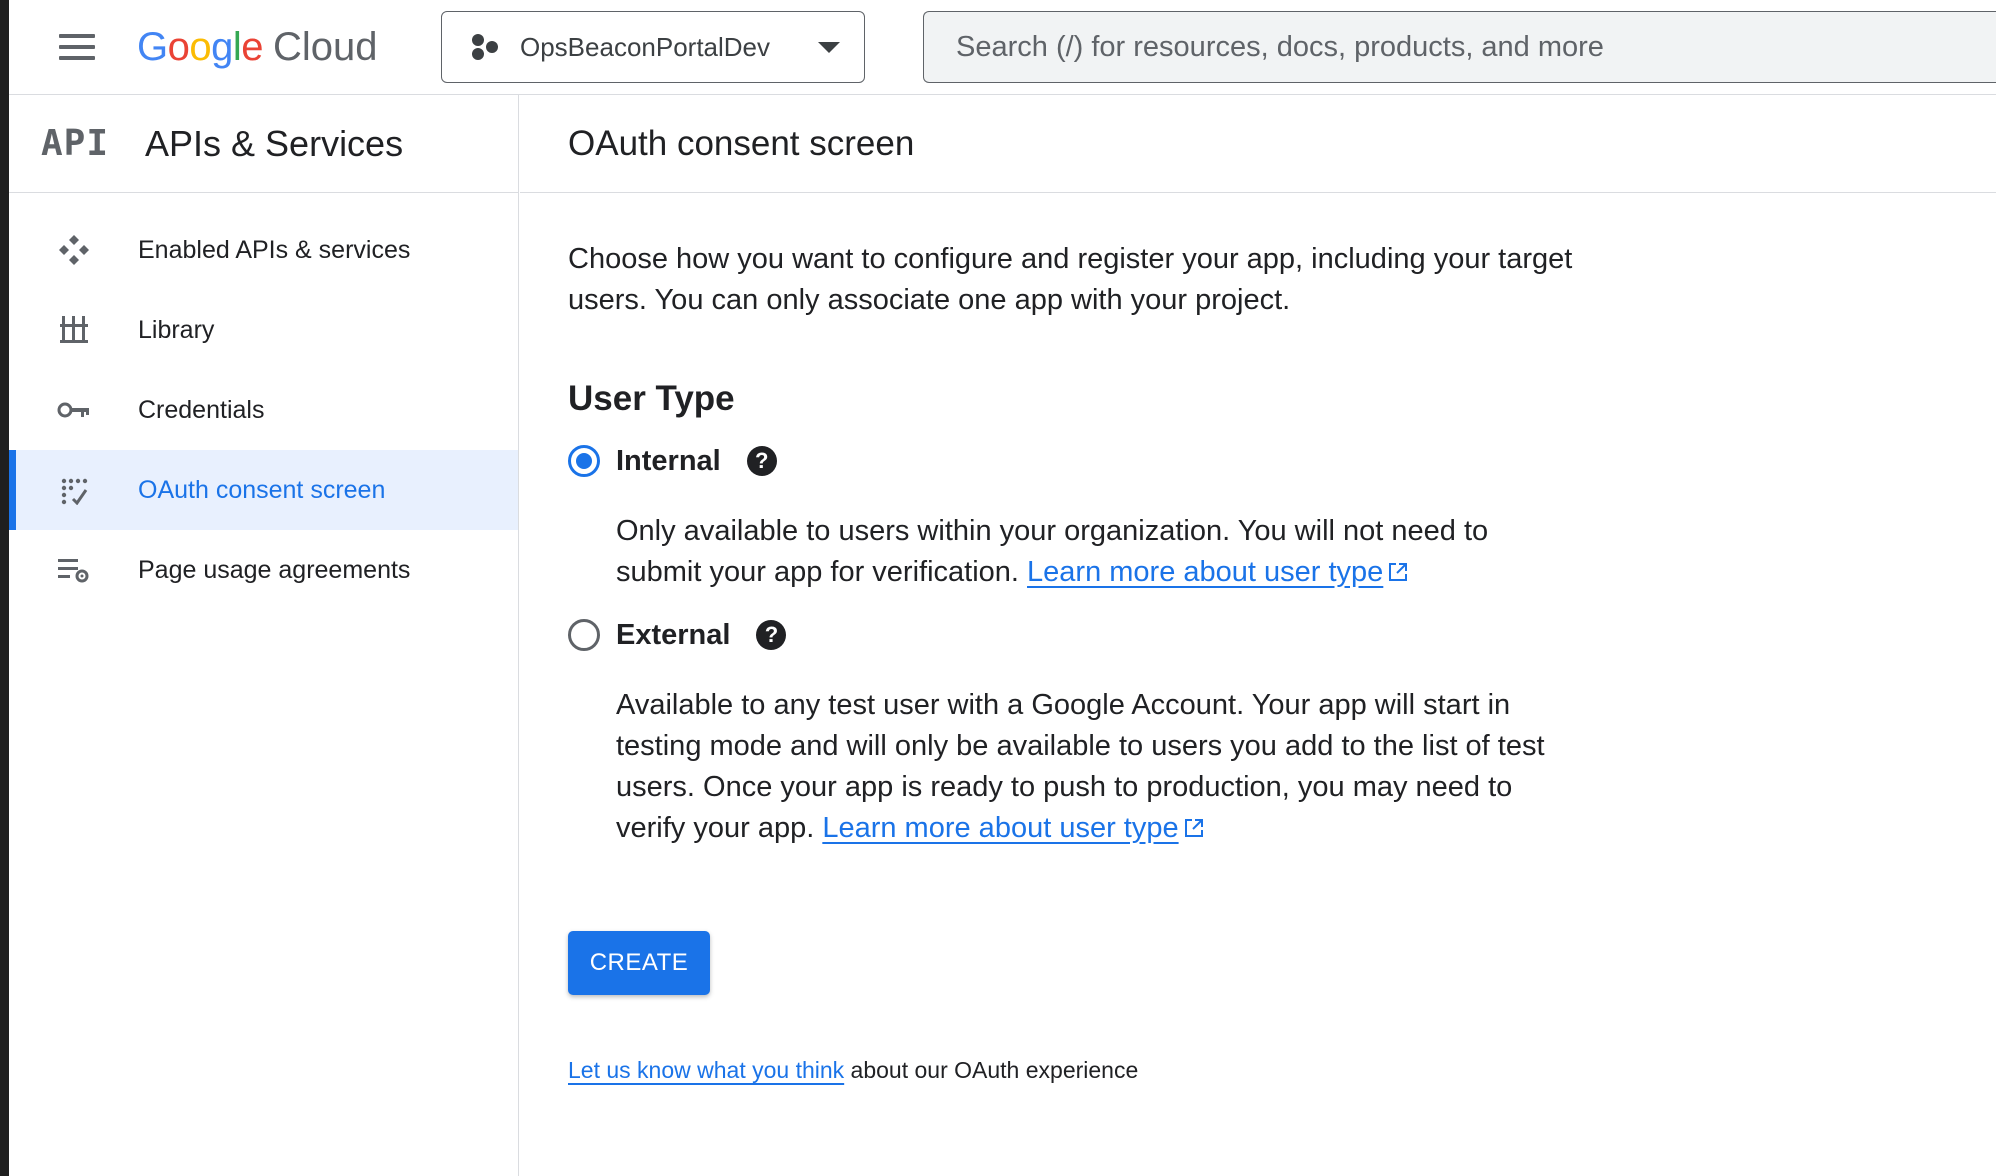 The image size is (1996, 1176). What do you see at coordinates (485, 47) in the screenshot?
I see `project-icon` at bounding box center [485, 47].